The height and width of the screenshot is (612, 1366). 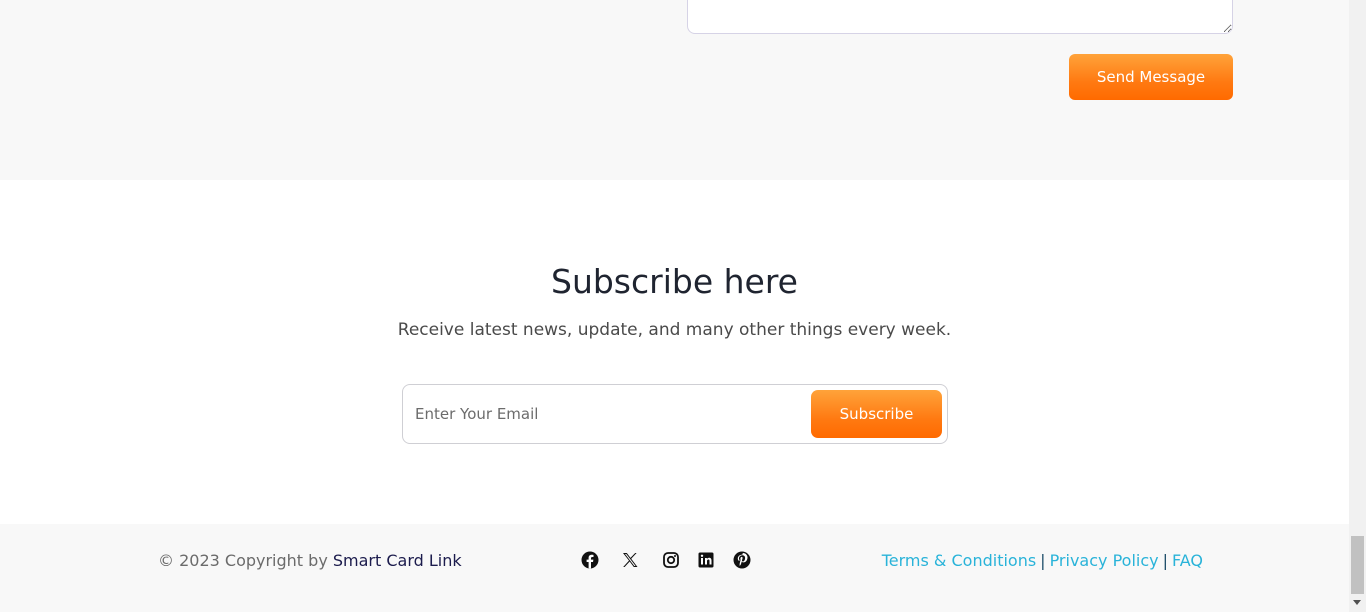 What do you see at coordinates (674, 281) in the screenshot?
I see `subscribe-title: Subscribe here` at bounding box center [674, 281].